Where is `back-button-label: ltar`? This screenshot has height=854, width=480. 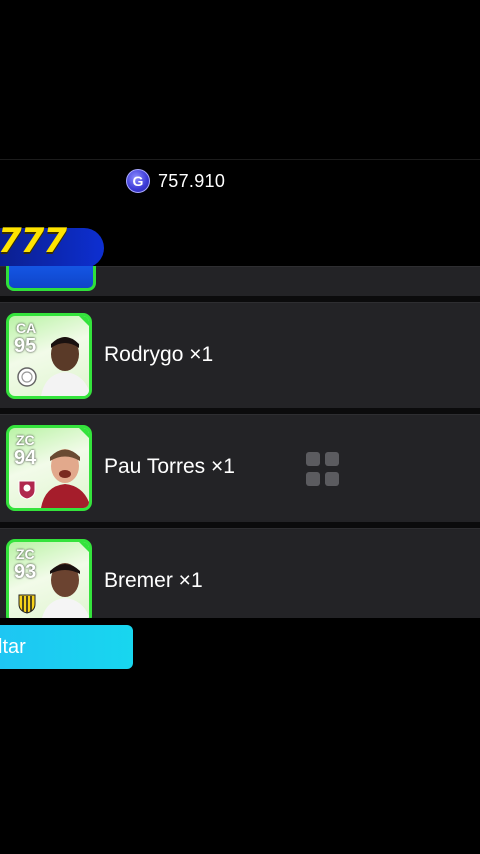
back-button-label: ltar is located at coordinates (13, 646).